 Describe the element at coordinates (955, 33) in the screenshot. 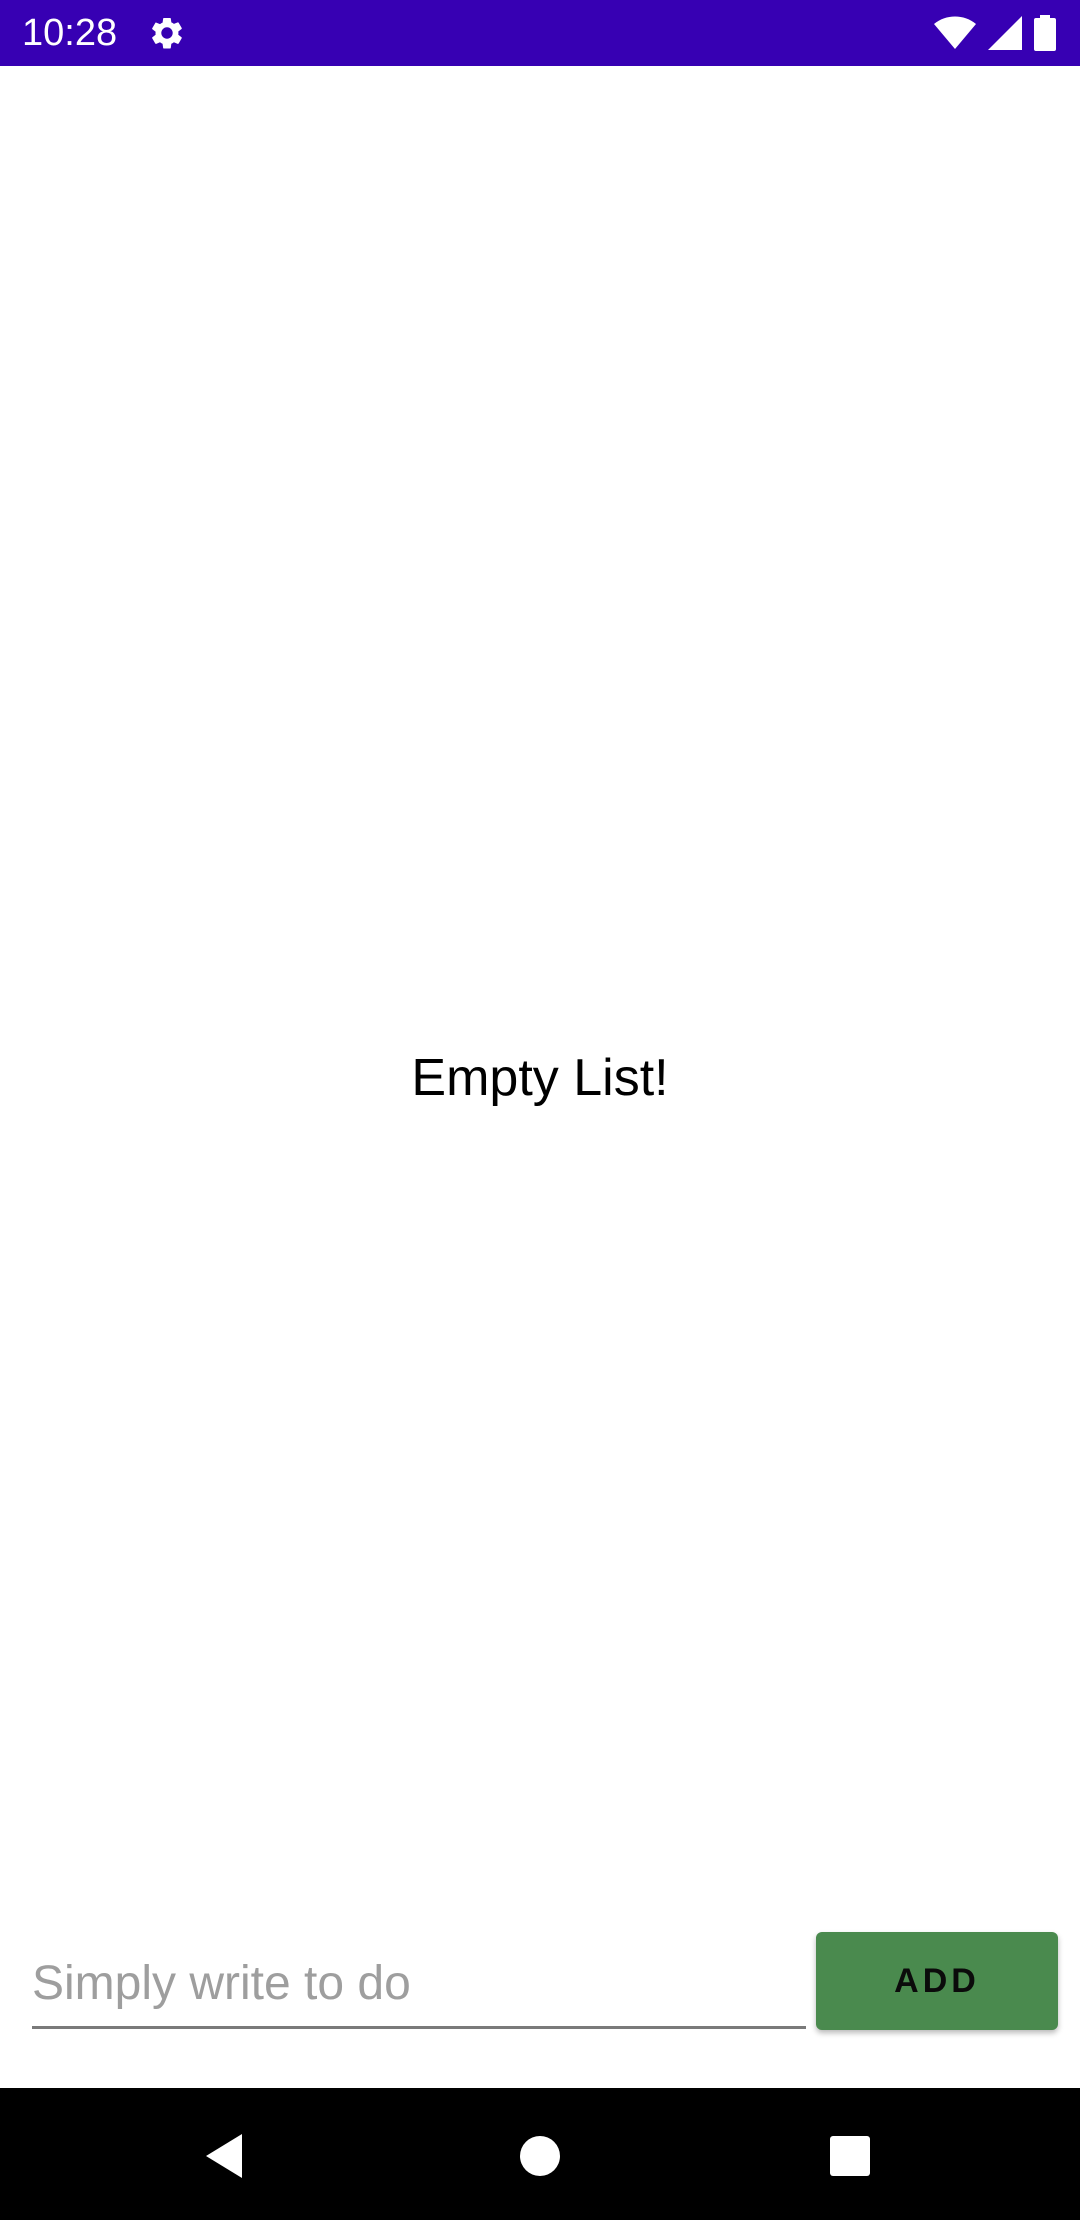

I see `wifi-icon` at that location.